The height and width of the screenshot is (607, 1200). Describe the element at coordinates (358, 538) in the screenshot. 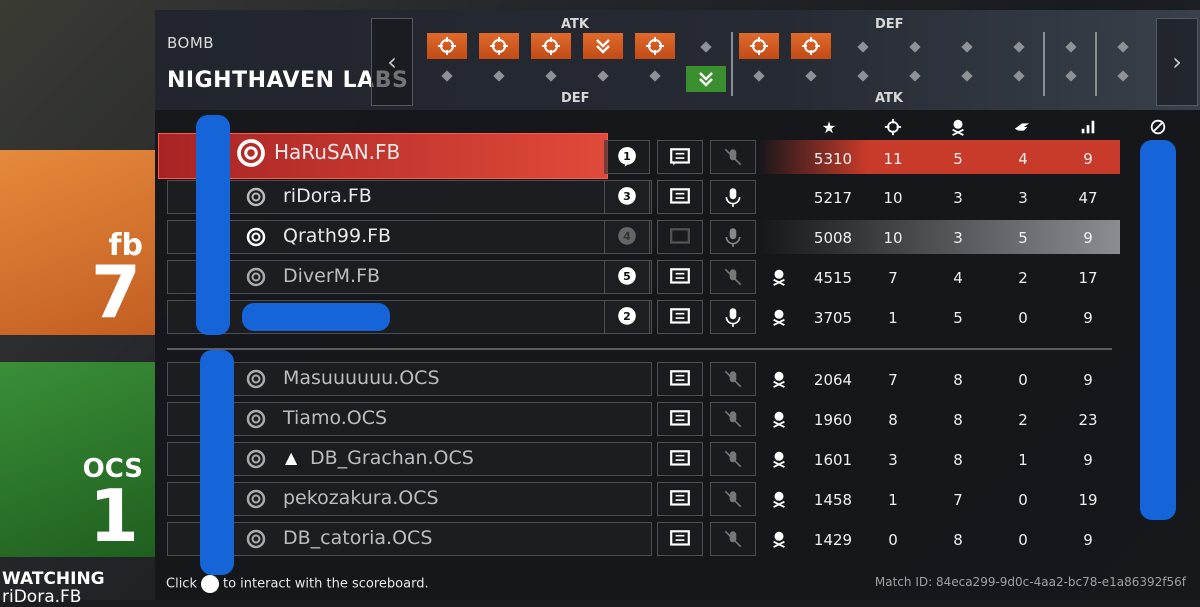

I see `player-name: DB_catoria.OCS` at that location.